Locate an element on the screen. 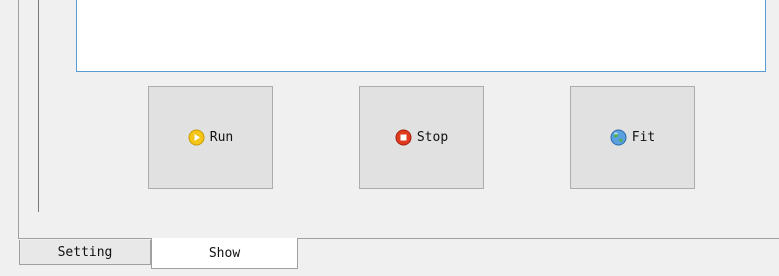  stop-button: Stop is located at coordinates (421, 137).